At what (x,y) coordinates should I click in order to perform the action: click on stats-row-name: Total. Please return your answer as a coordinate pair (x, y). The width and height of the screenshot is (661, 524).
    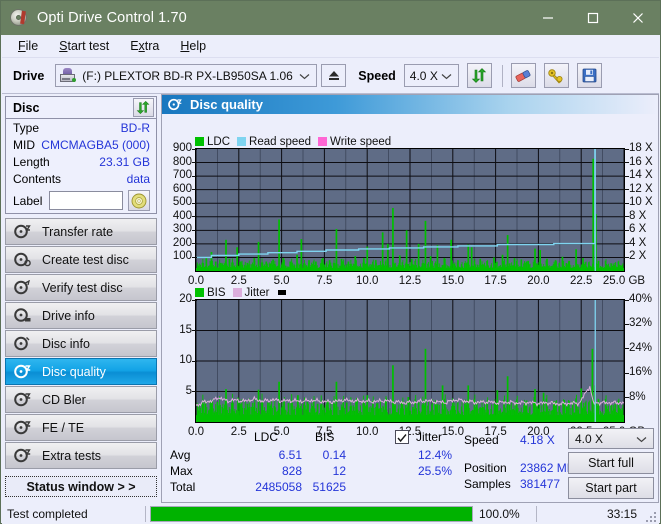
    Looking at the image, I should click on (183, 487).